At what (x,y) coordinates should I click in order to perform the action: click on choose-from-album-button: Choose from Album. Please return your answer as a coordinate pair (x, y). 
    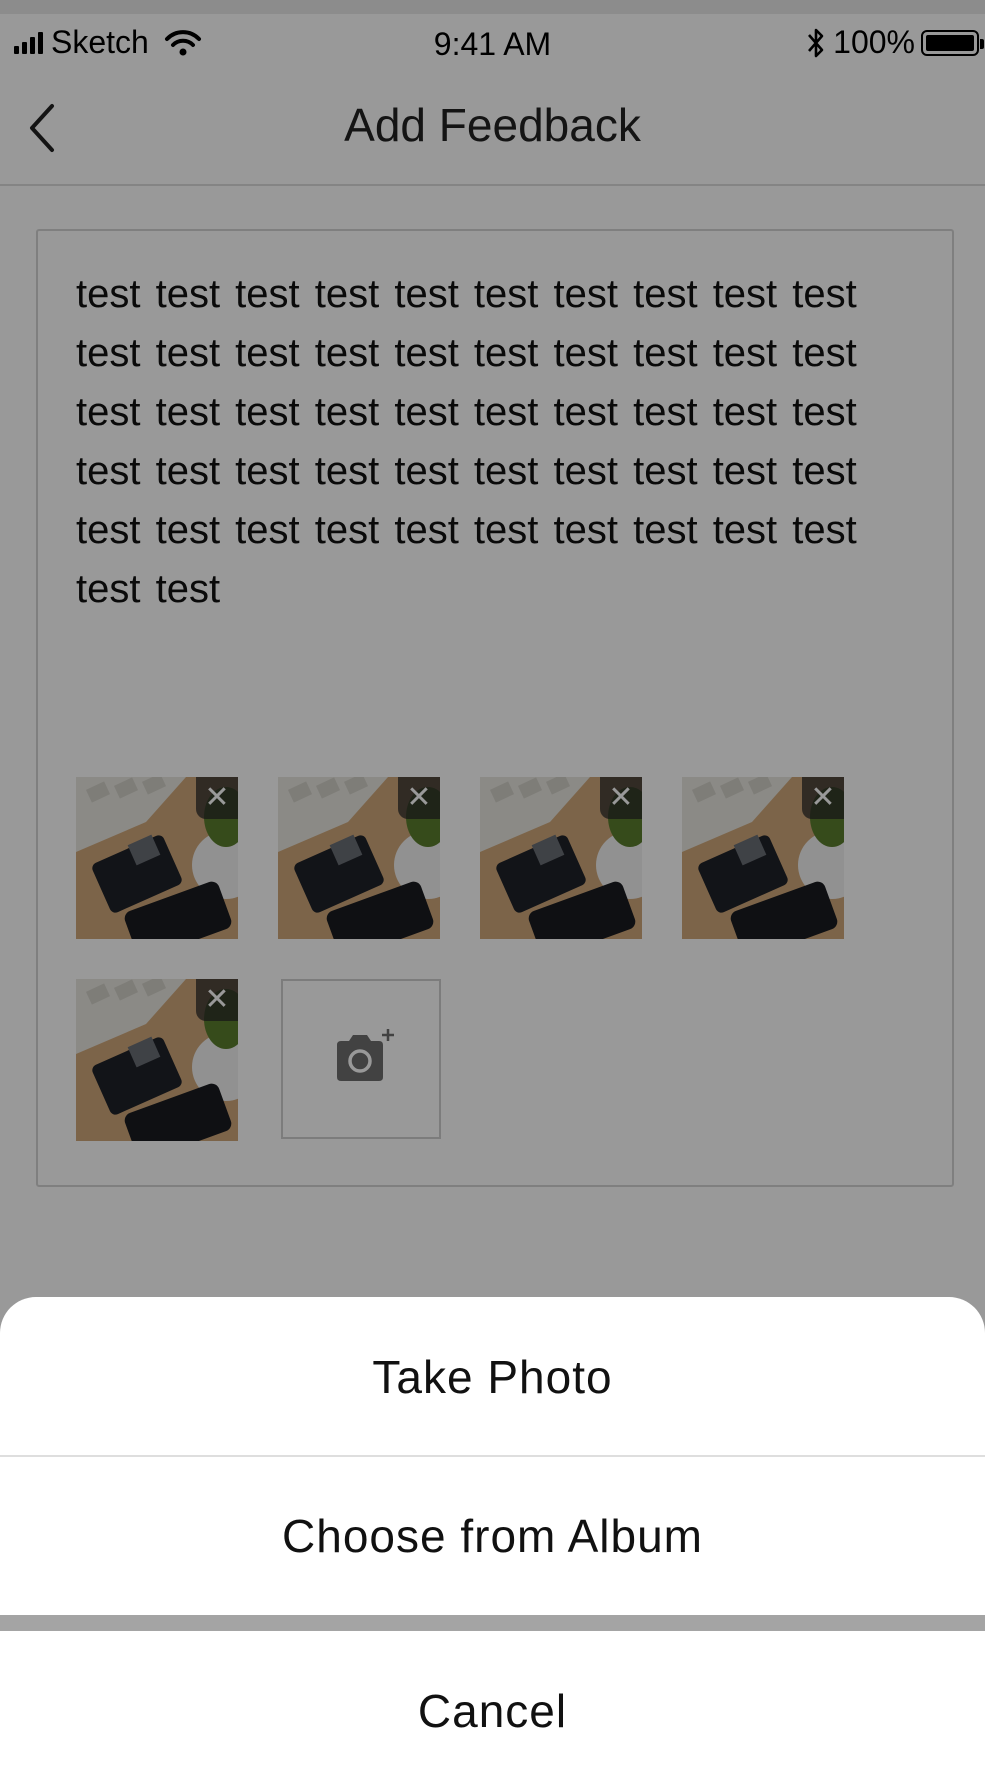
    Looking at the image, I should click on (492, 1536).